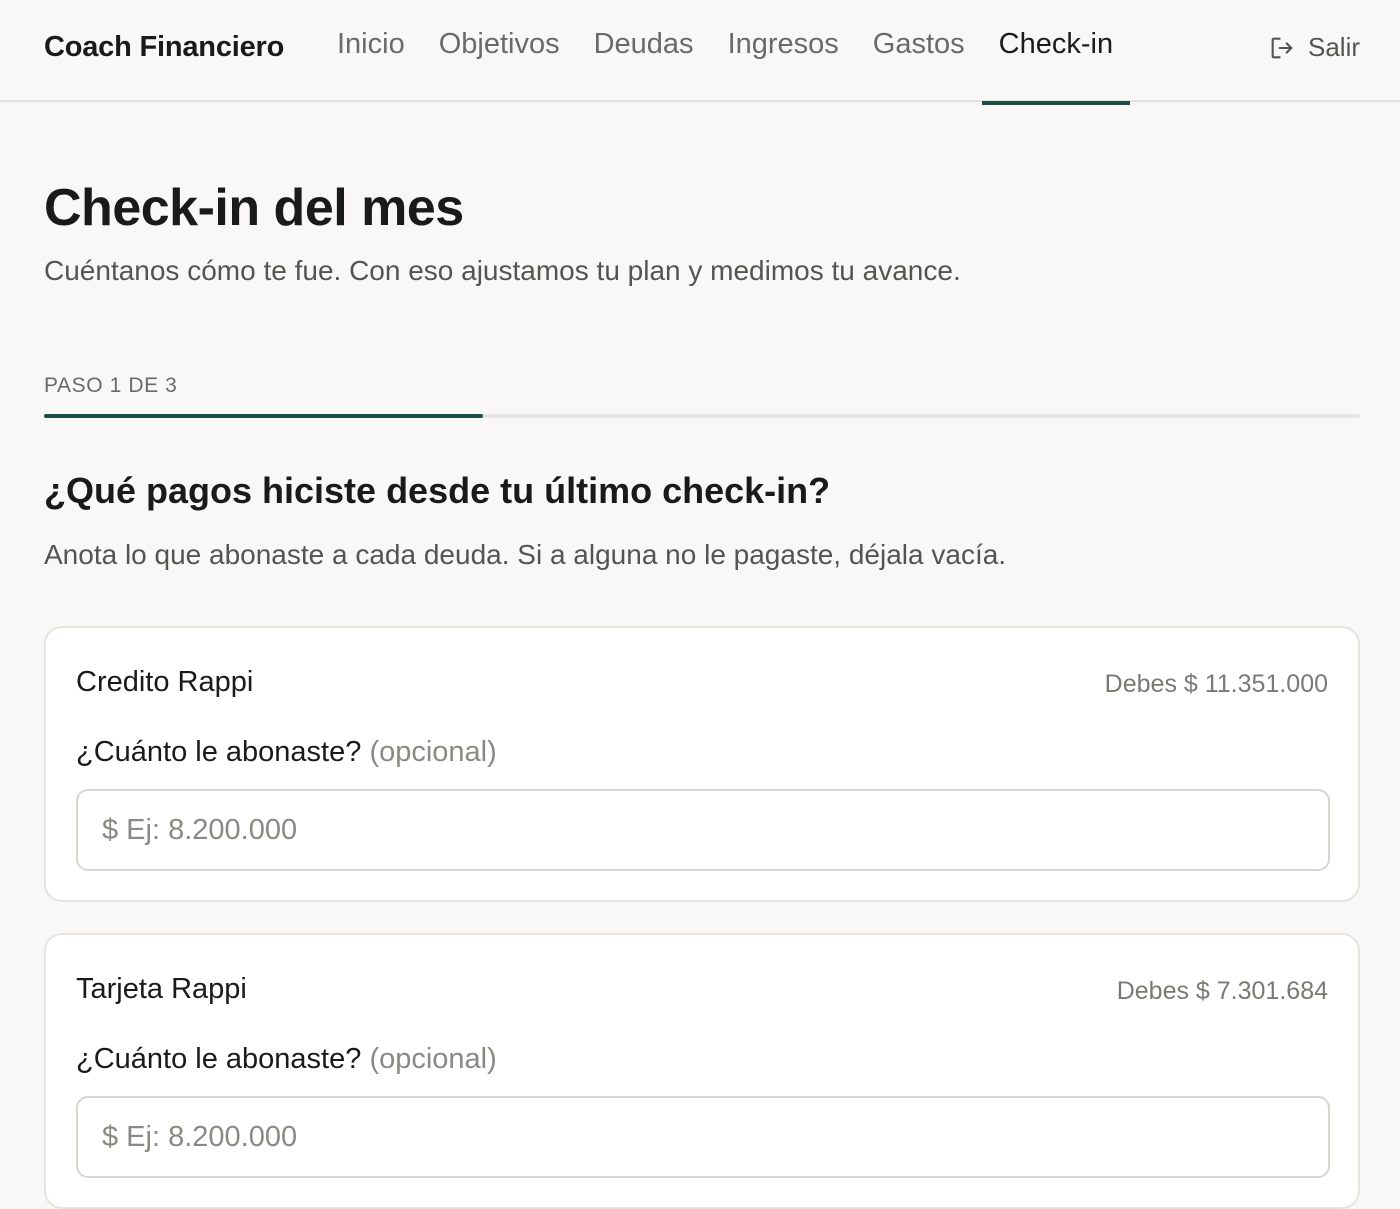  Describe the element at coordinates (1056, 44) in the screenshot. I see `nav-item-label: Check-in` at that location.